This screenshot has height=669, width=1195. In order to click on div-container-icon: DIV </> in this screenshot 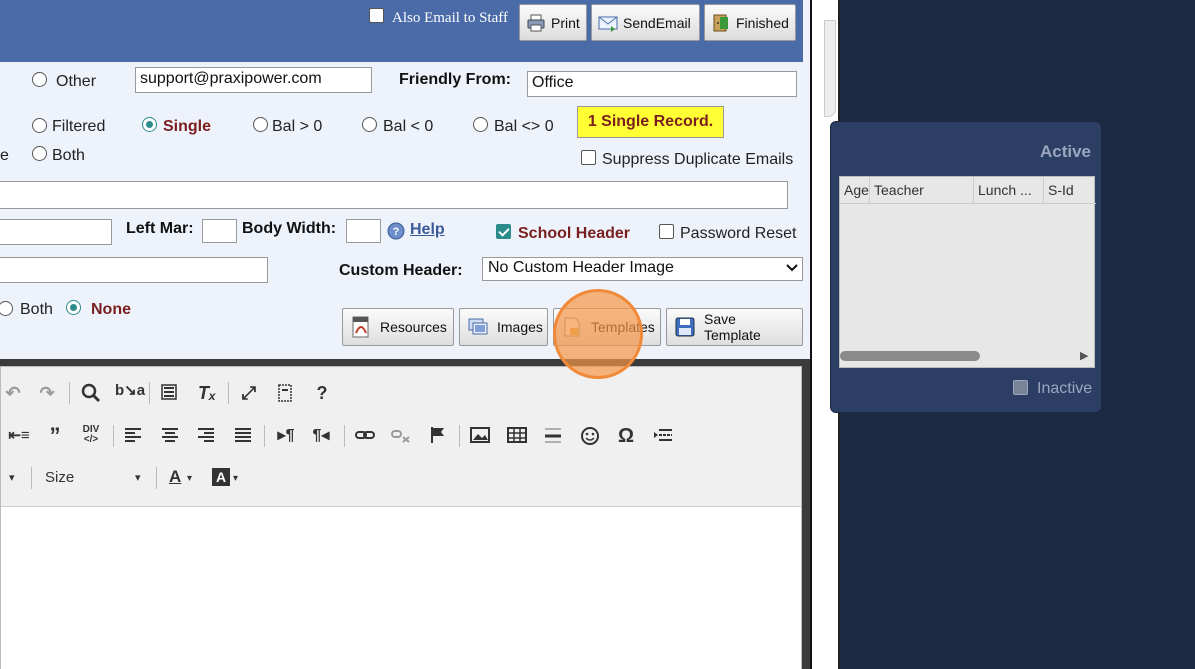, I will do `click(91, 435)`.